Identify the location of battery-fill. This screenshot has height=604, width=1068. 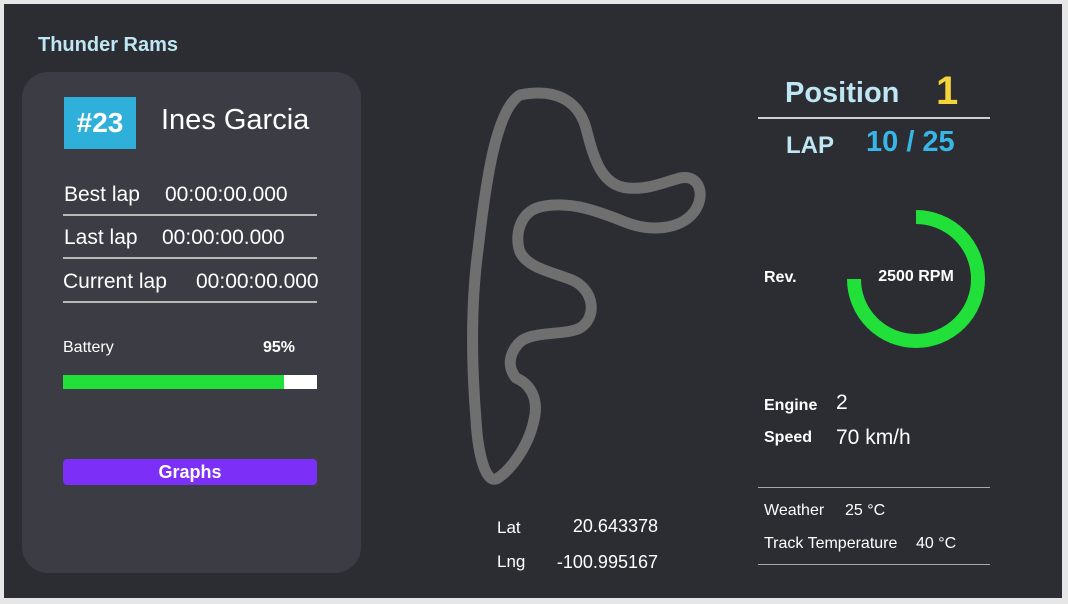
(173, 382).